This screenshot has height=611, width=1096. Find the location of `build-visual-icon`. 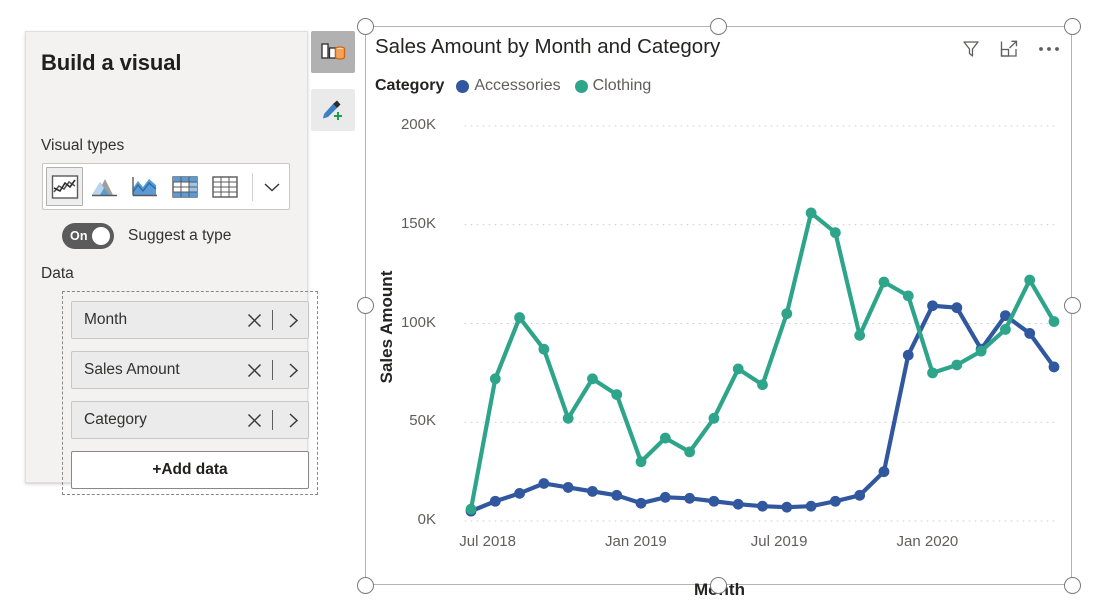

build-visual-icon is located at coordinates (333, 51).